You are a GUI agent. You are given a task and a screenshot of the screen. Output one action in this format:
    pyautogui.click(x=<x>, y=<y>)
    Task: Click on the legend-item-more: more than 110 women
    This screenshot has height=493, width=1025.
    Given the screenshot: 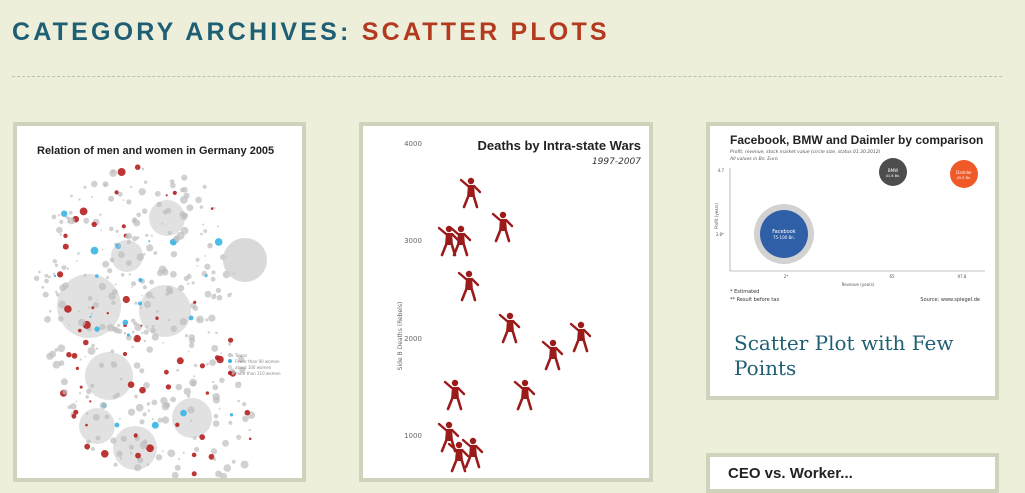 What is the action you would take?
    pyautogui.click(x=258, y=373)
    